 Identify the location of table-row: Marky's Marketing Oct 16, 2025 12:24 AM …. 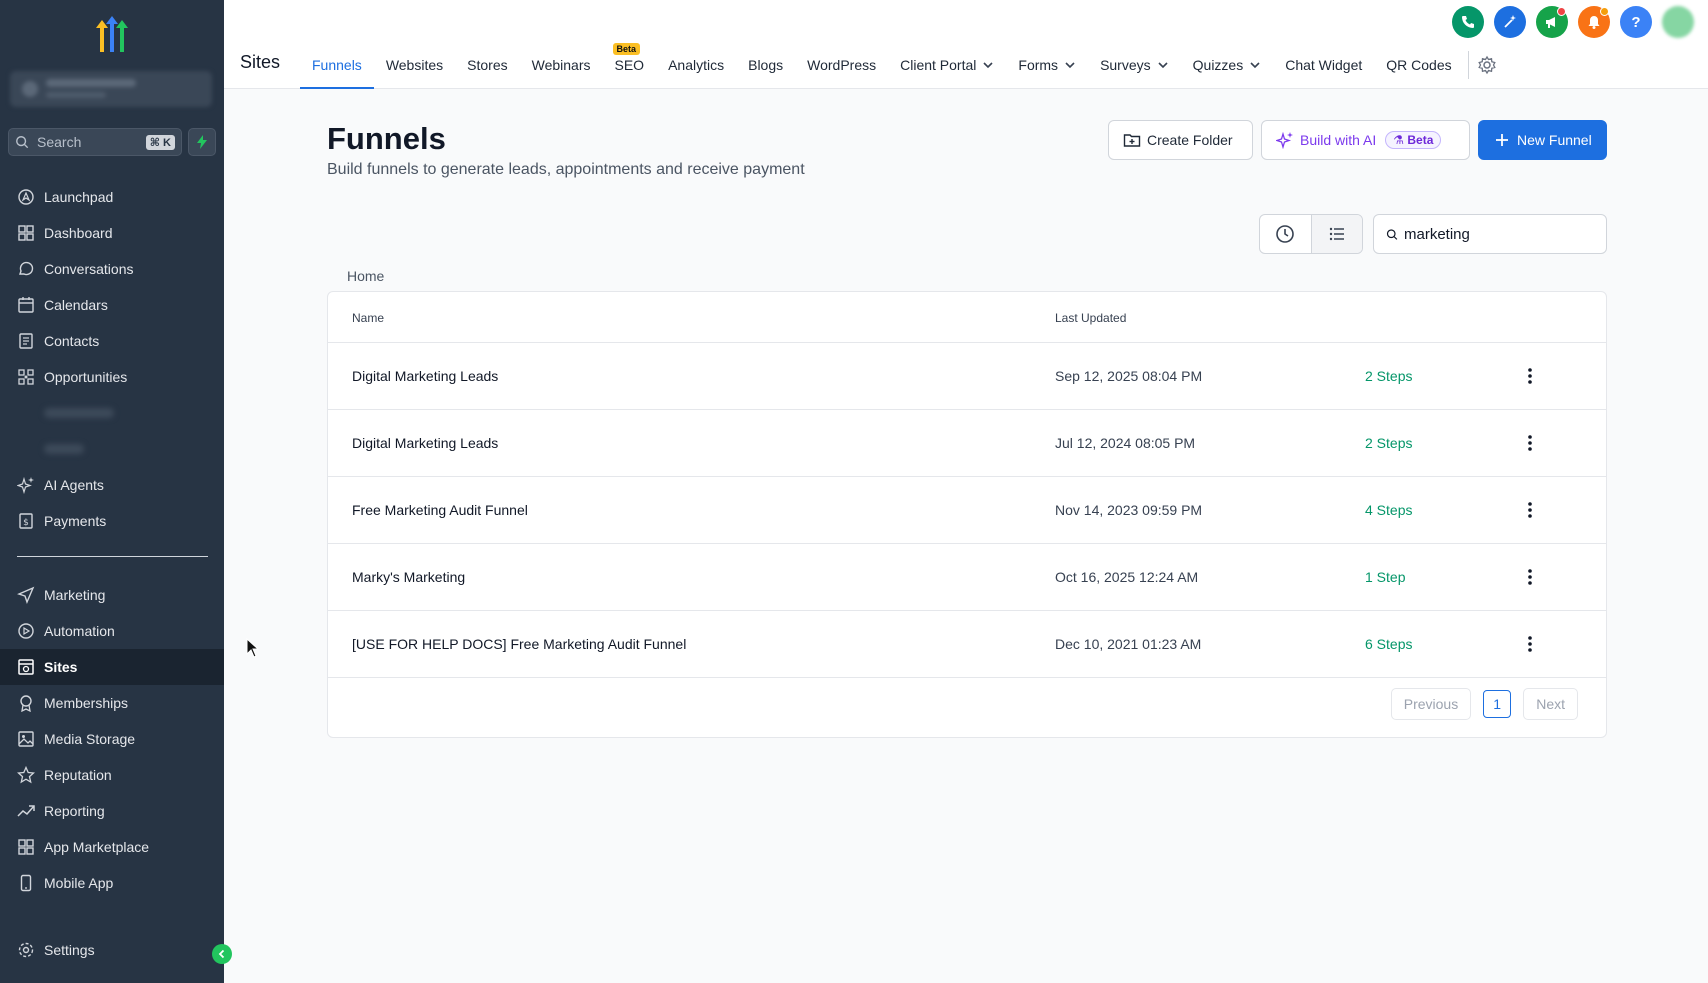
(967, 577).